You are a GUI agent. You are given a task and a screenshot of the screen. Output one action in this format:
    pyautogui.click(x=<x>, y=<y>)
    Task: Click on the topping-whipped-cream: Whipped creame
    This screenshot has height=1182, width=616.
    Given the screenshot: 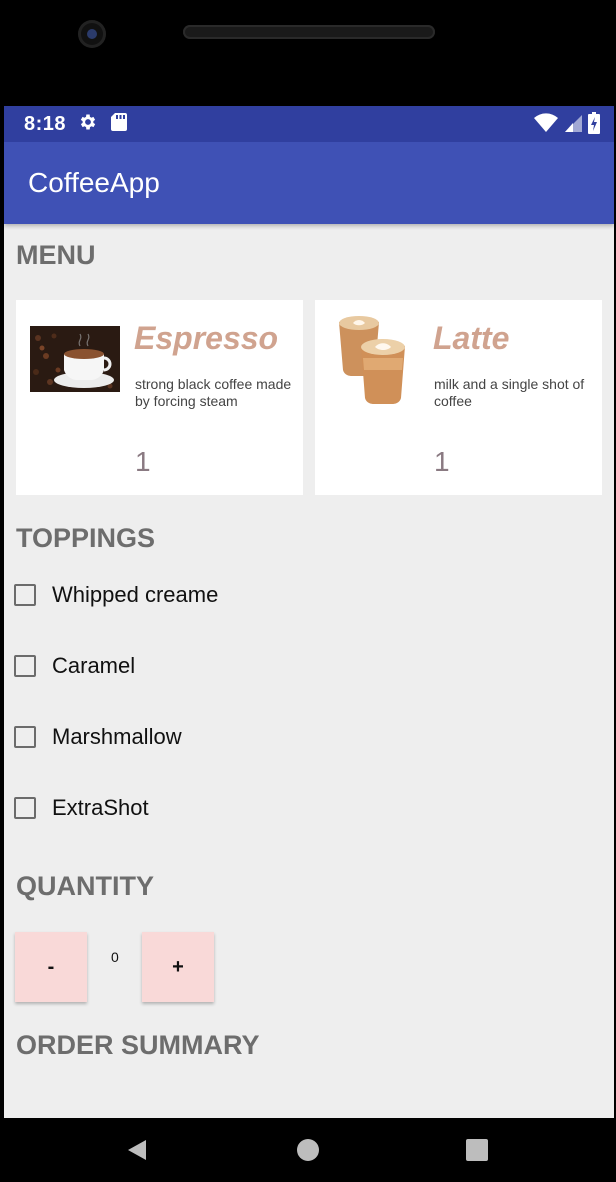 What is the action you would take?
    pyautogui.click(x=116, y=595)
    